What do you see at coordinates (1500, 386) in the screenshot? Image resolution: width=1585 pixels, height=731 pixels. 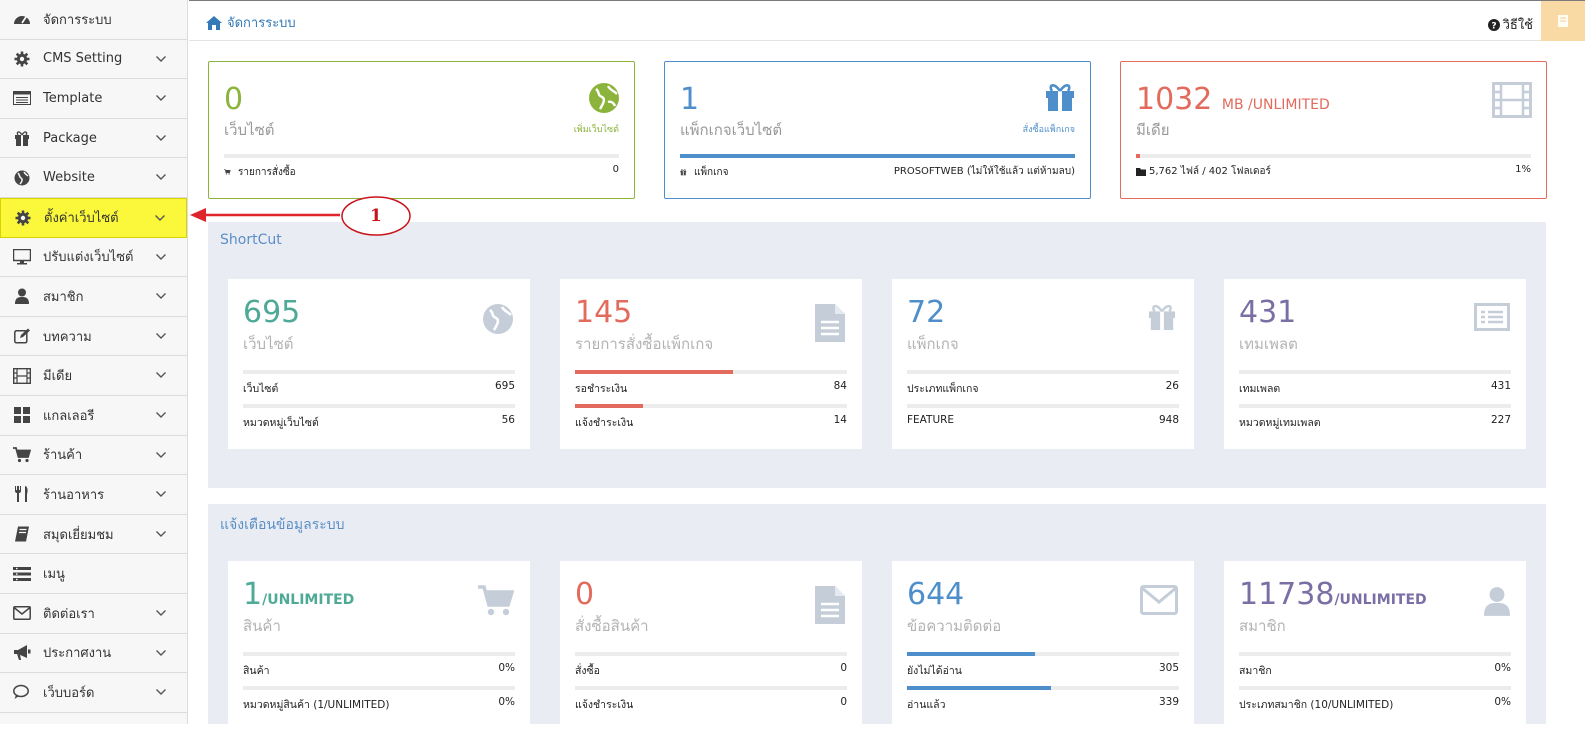 I see `card-stat-value: 431` at bounding box center [1500, 386].